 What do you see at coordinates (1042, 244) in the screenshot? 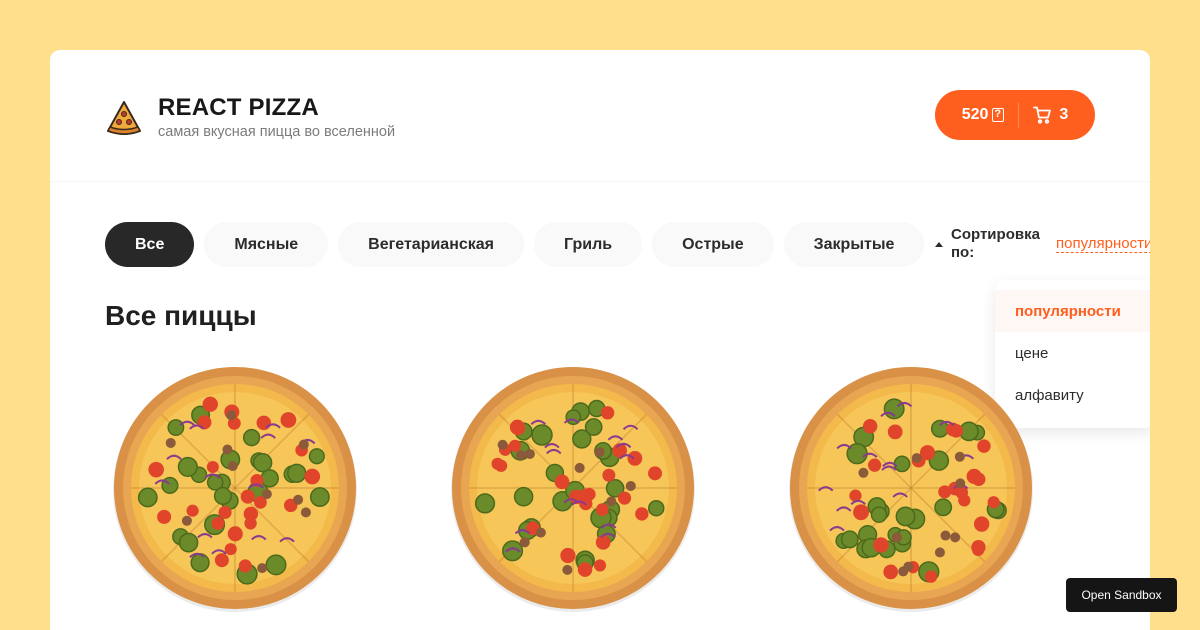
I see `sort: Сортировка по: популярности` at bounding box center [1042, 244].